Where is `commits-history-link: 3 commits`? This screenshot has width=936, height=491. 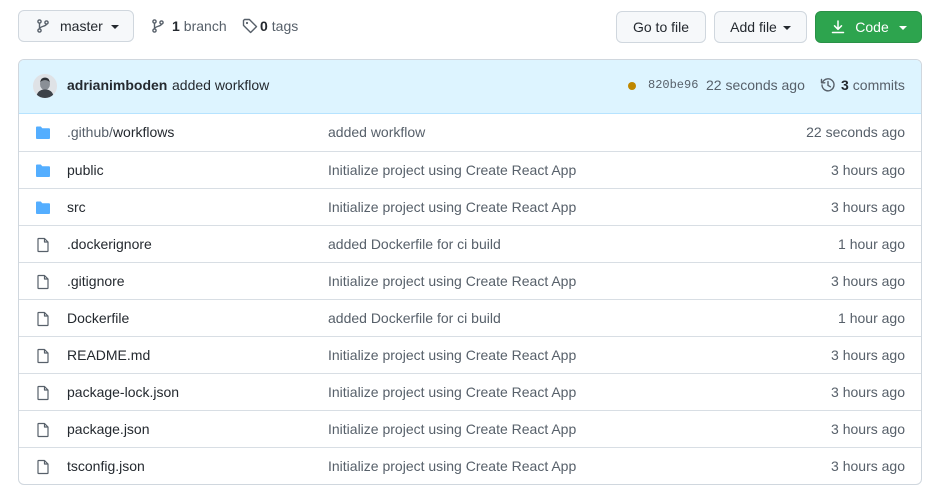 commits-history-link: 3 commits is located at coordinates (862, 85).